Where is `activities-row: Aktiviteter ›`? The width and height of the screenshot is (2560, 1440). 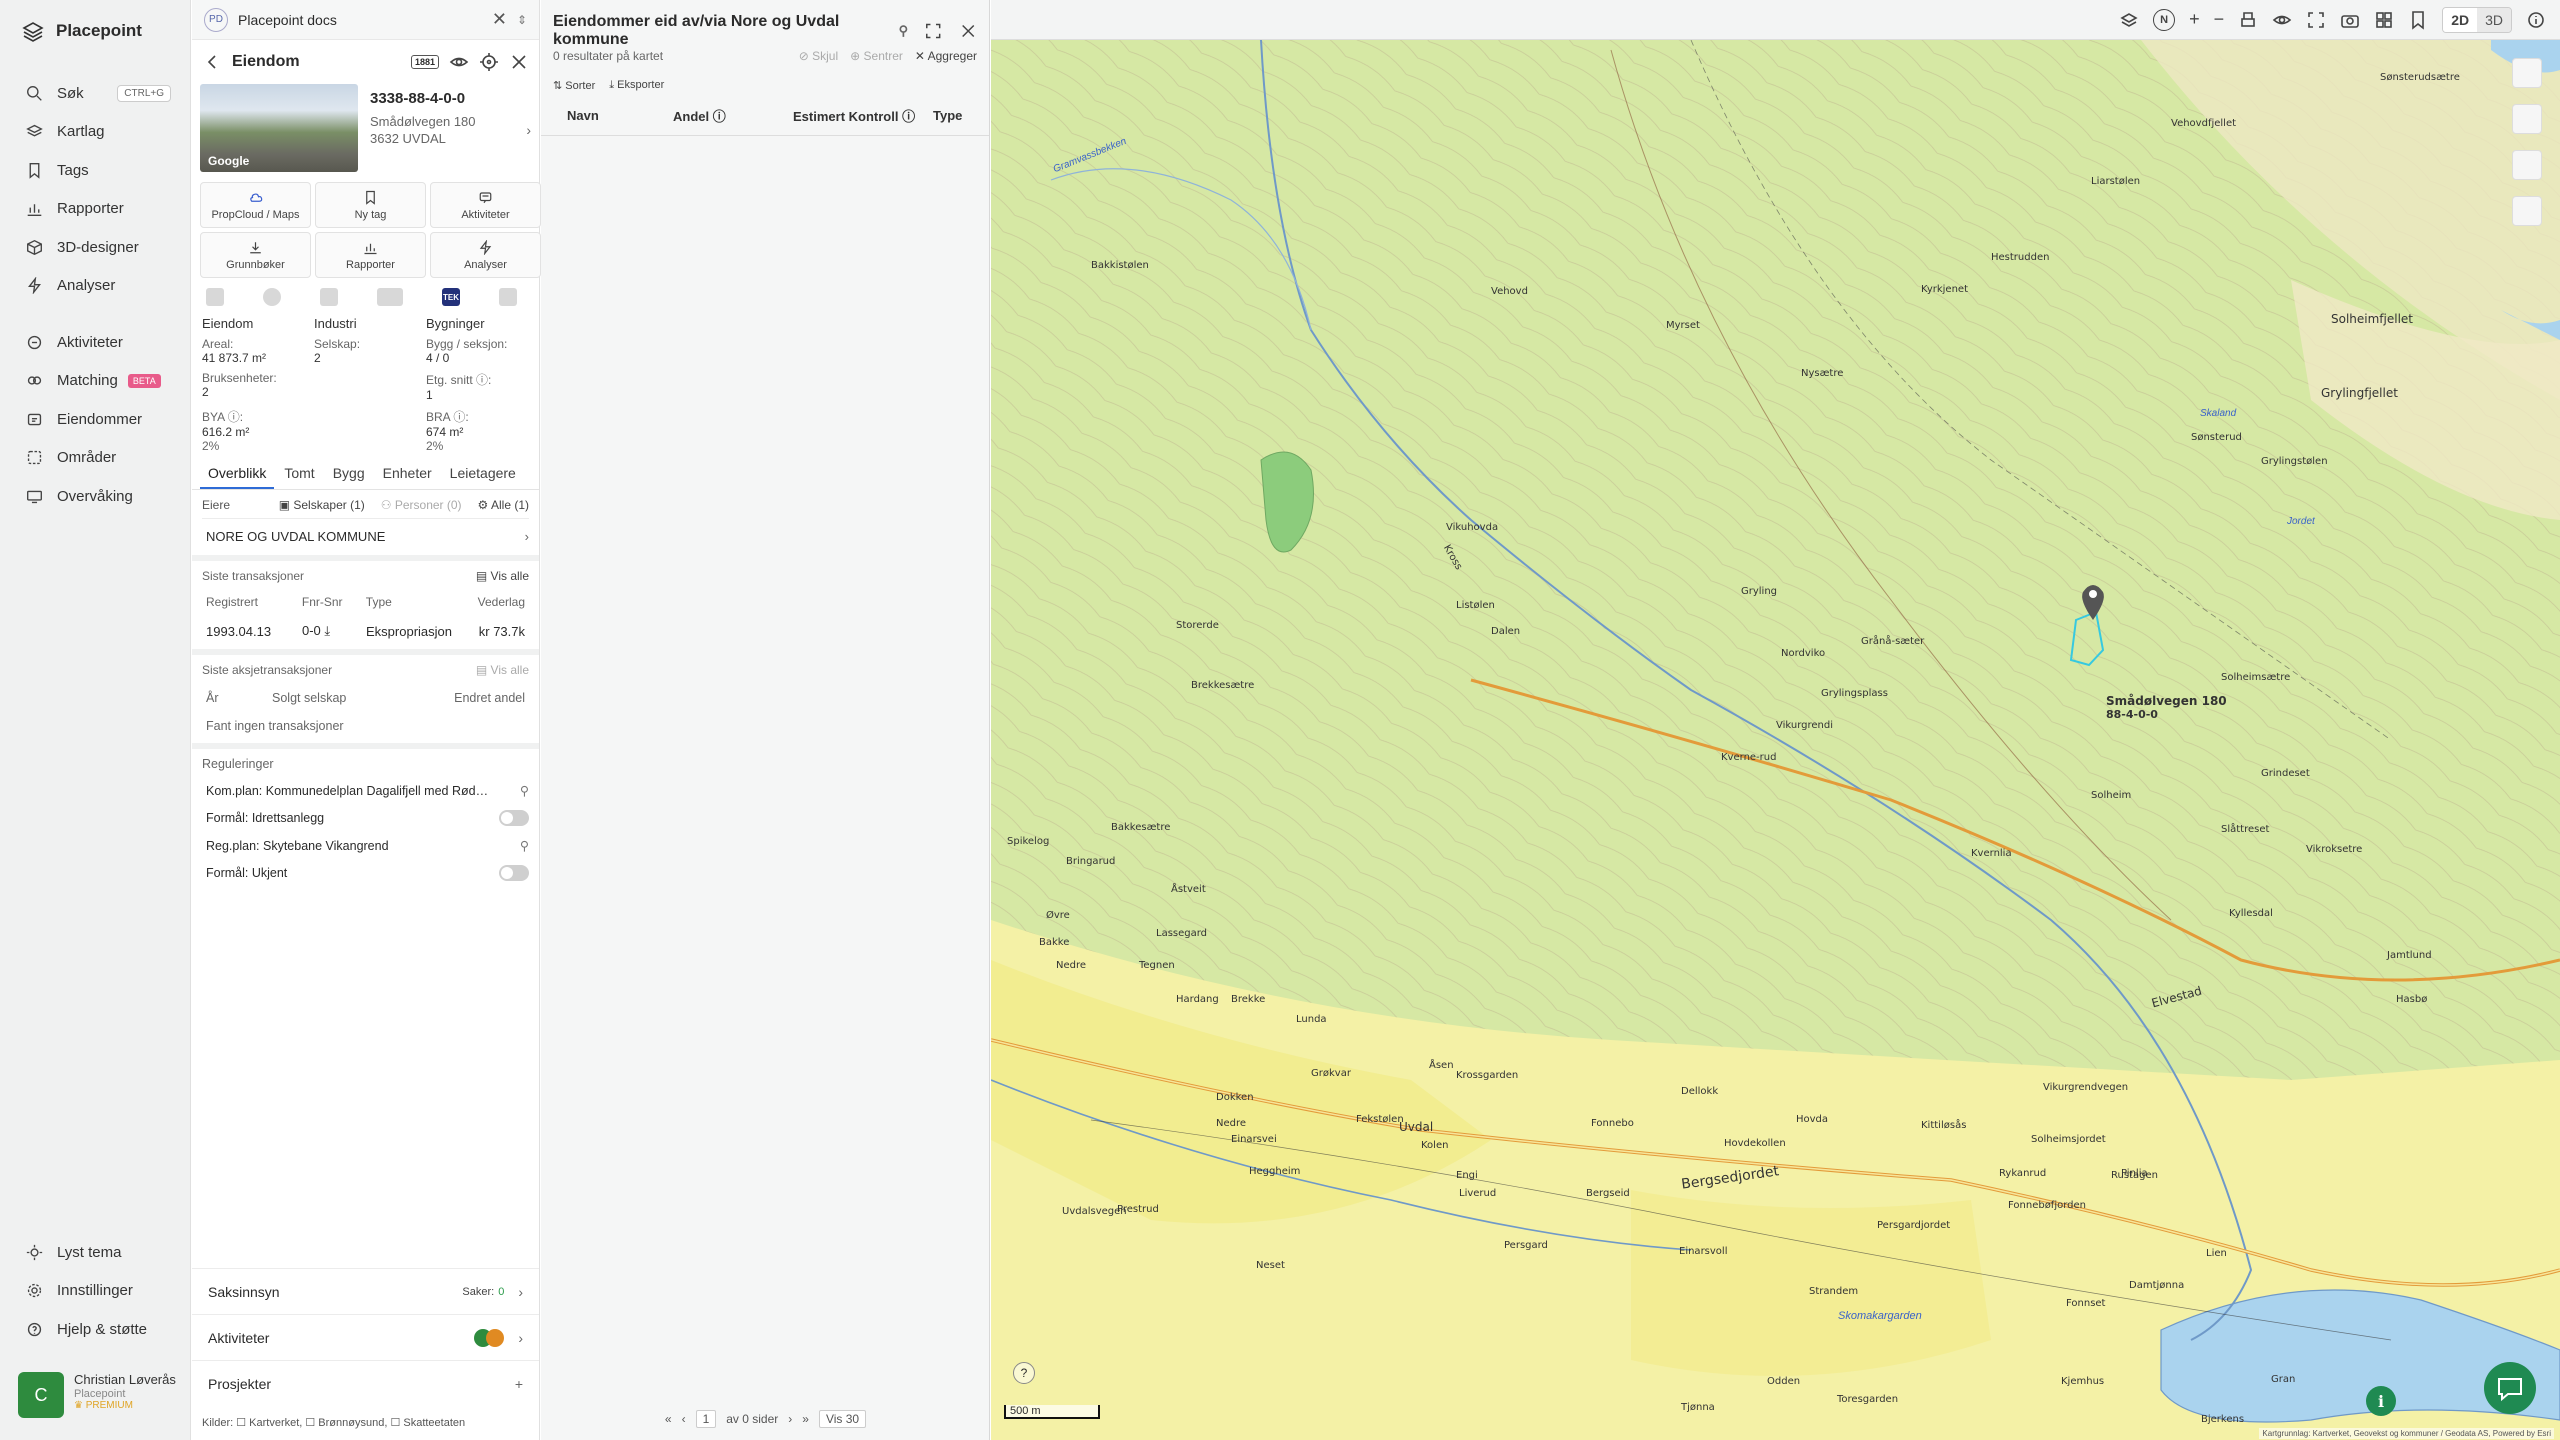
activities-row: Aktiviteter › is located at coordinates (365, 1337).